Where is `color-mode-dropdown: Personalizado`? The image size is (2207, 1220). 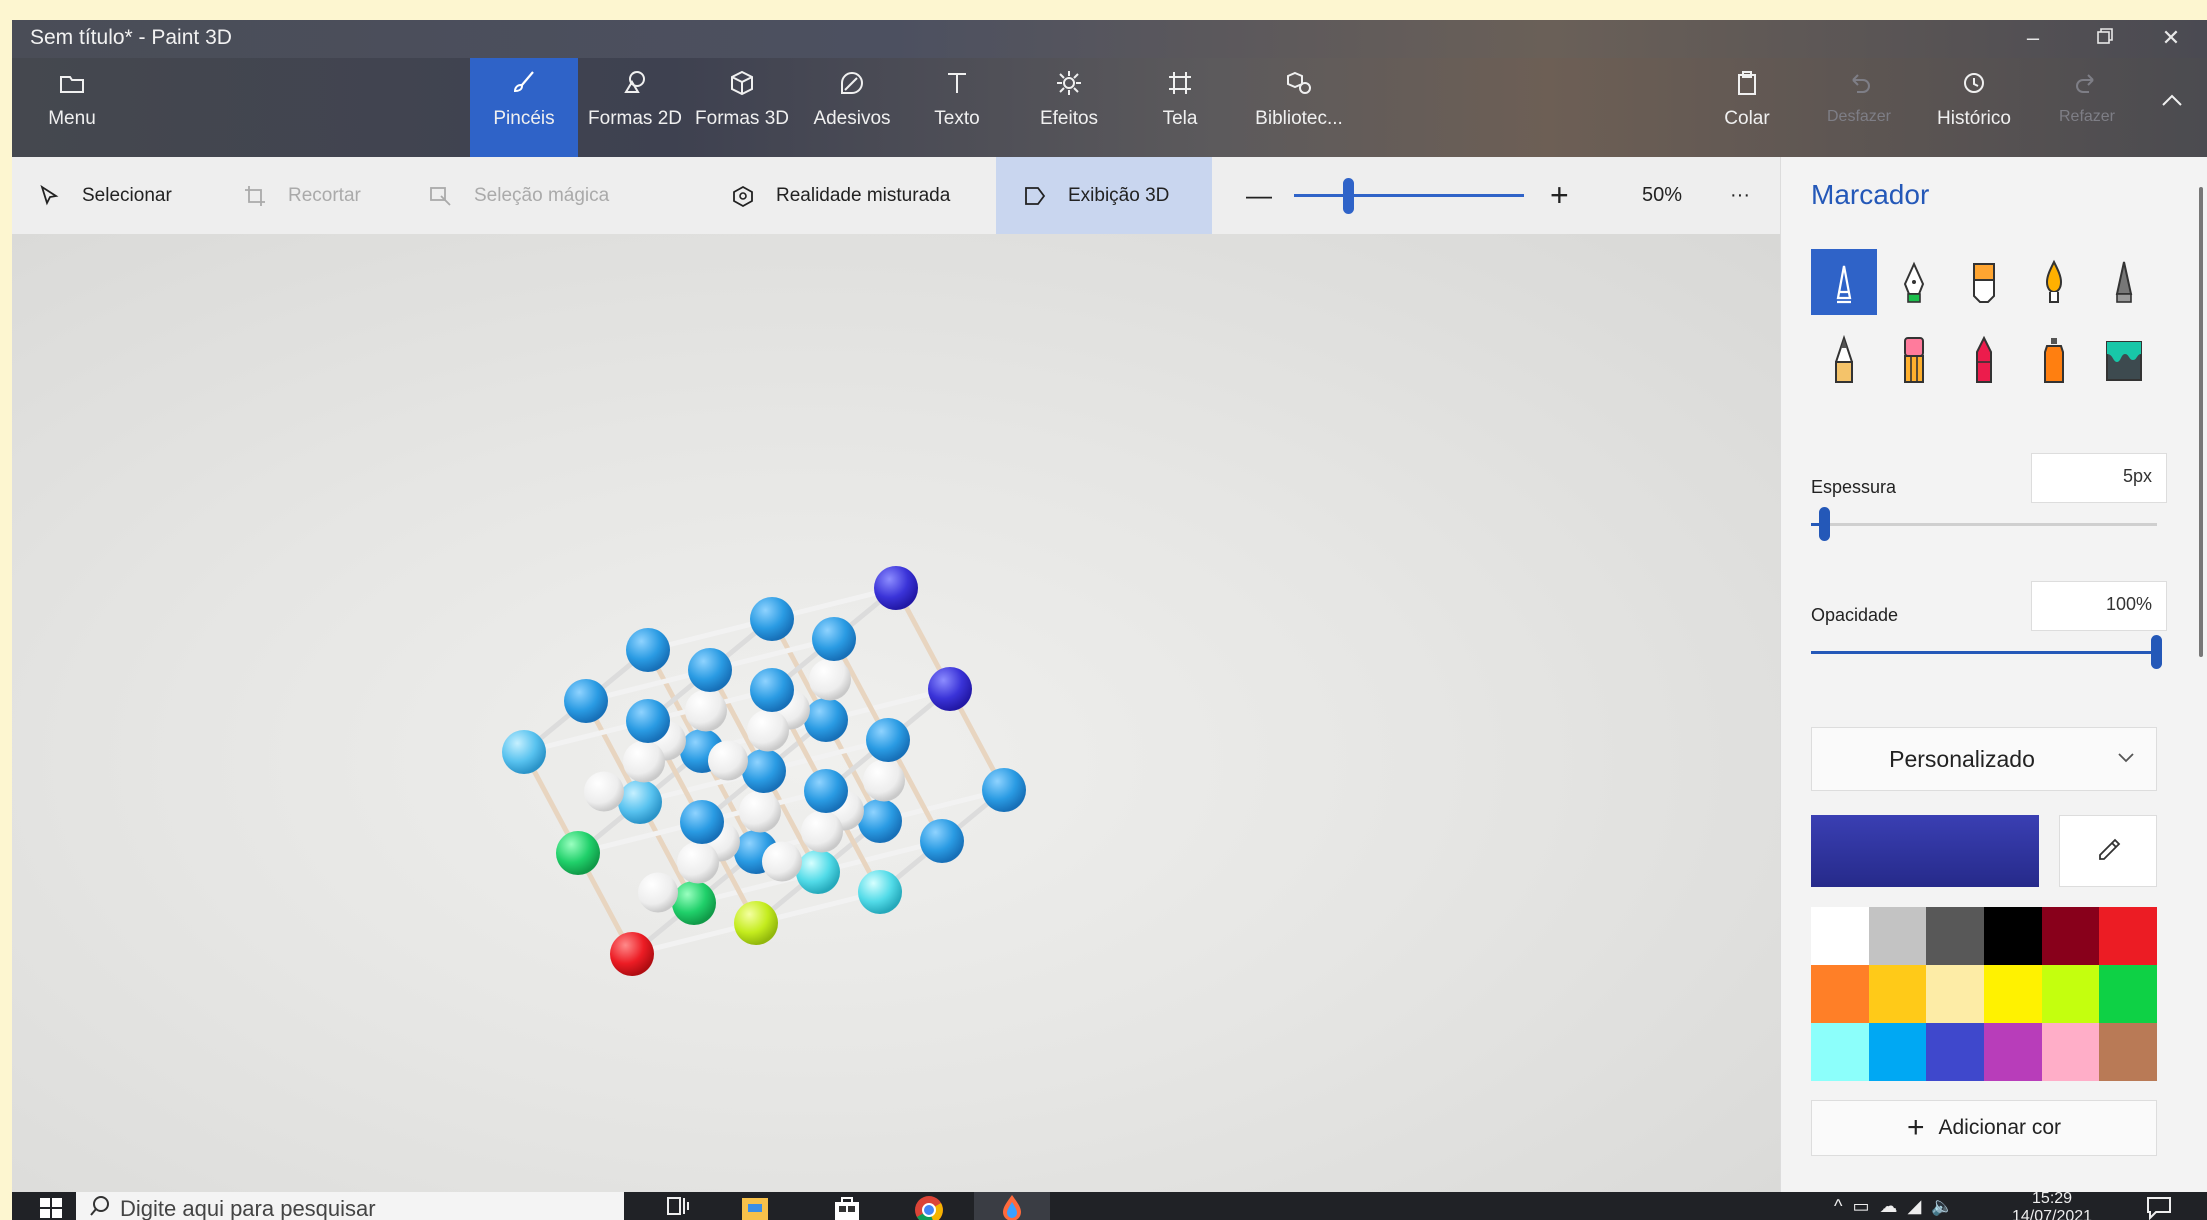 color-mode-dropdown: Personalizado is located at coordinates (1984, 759).